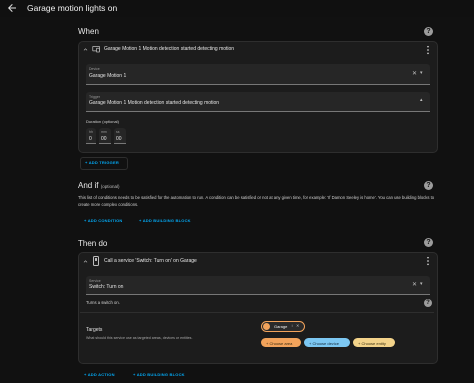 Image resolution: width=474 pixels, height=383 pixels. Describe the element at coordinates (90, 139) in the screenshot. I see `hours-value: 0` at that location.